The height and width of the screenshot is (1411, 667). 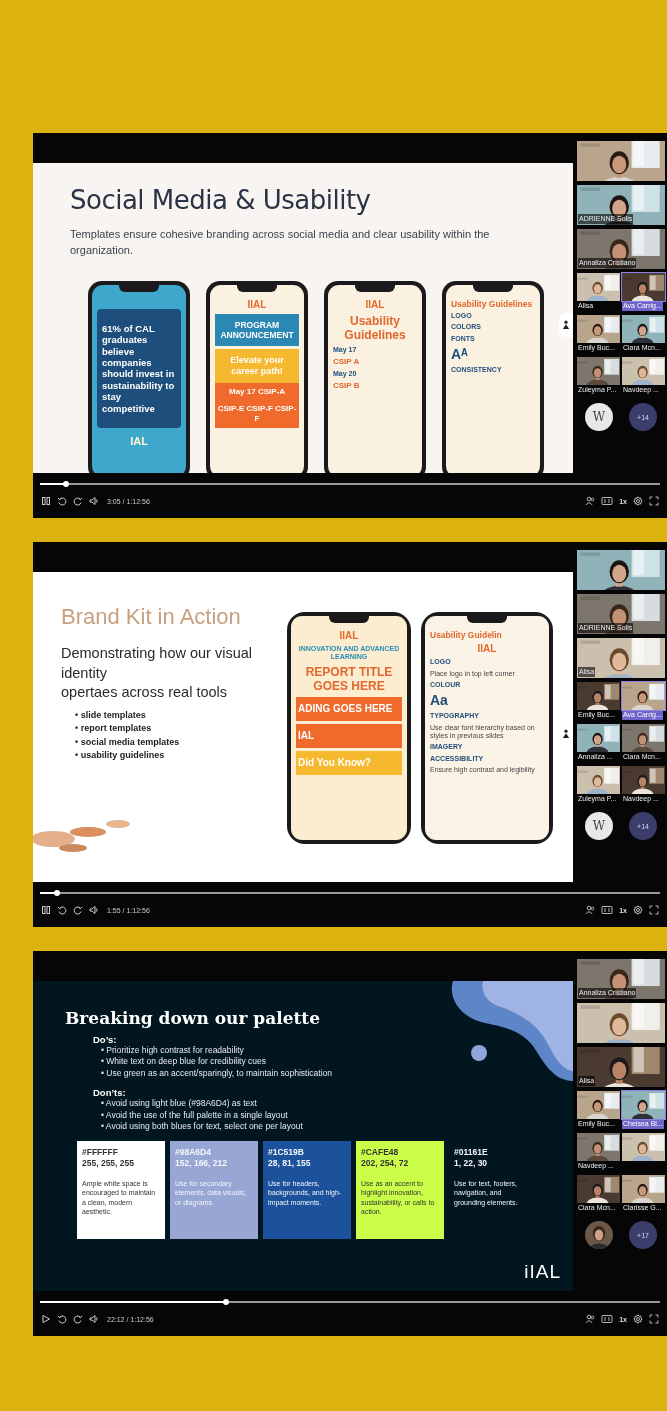 I want to click on hex-code: #FFFFFF, so click(x=100, y=1152).